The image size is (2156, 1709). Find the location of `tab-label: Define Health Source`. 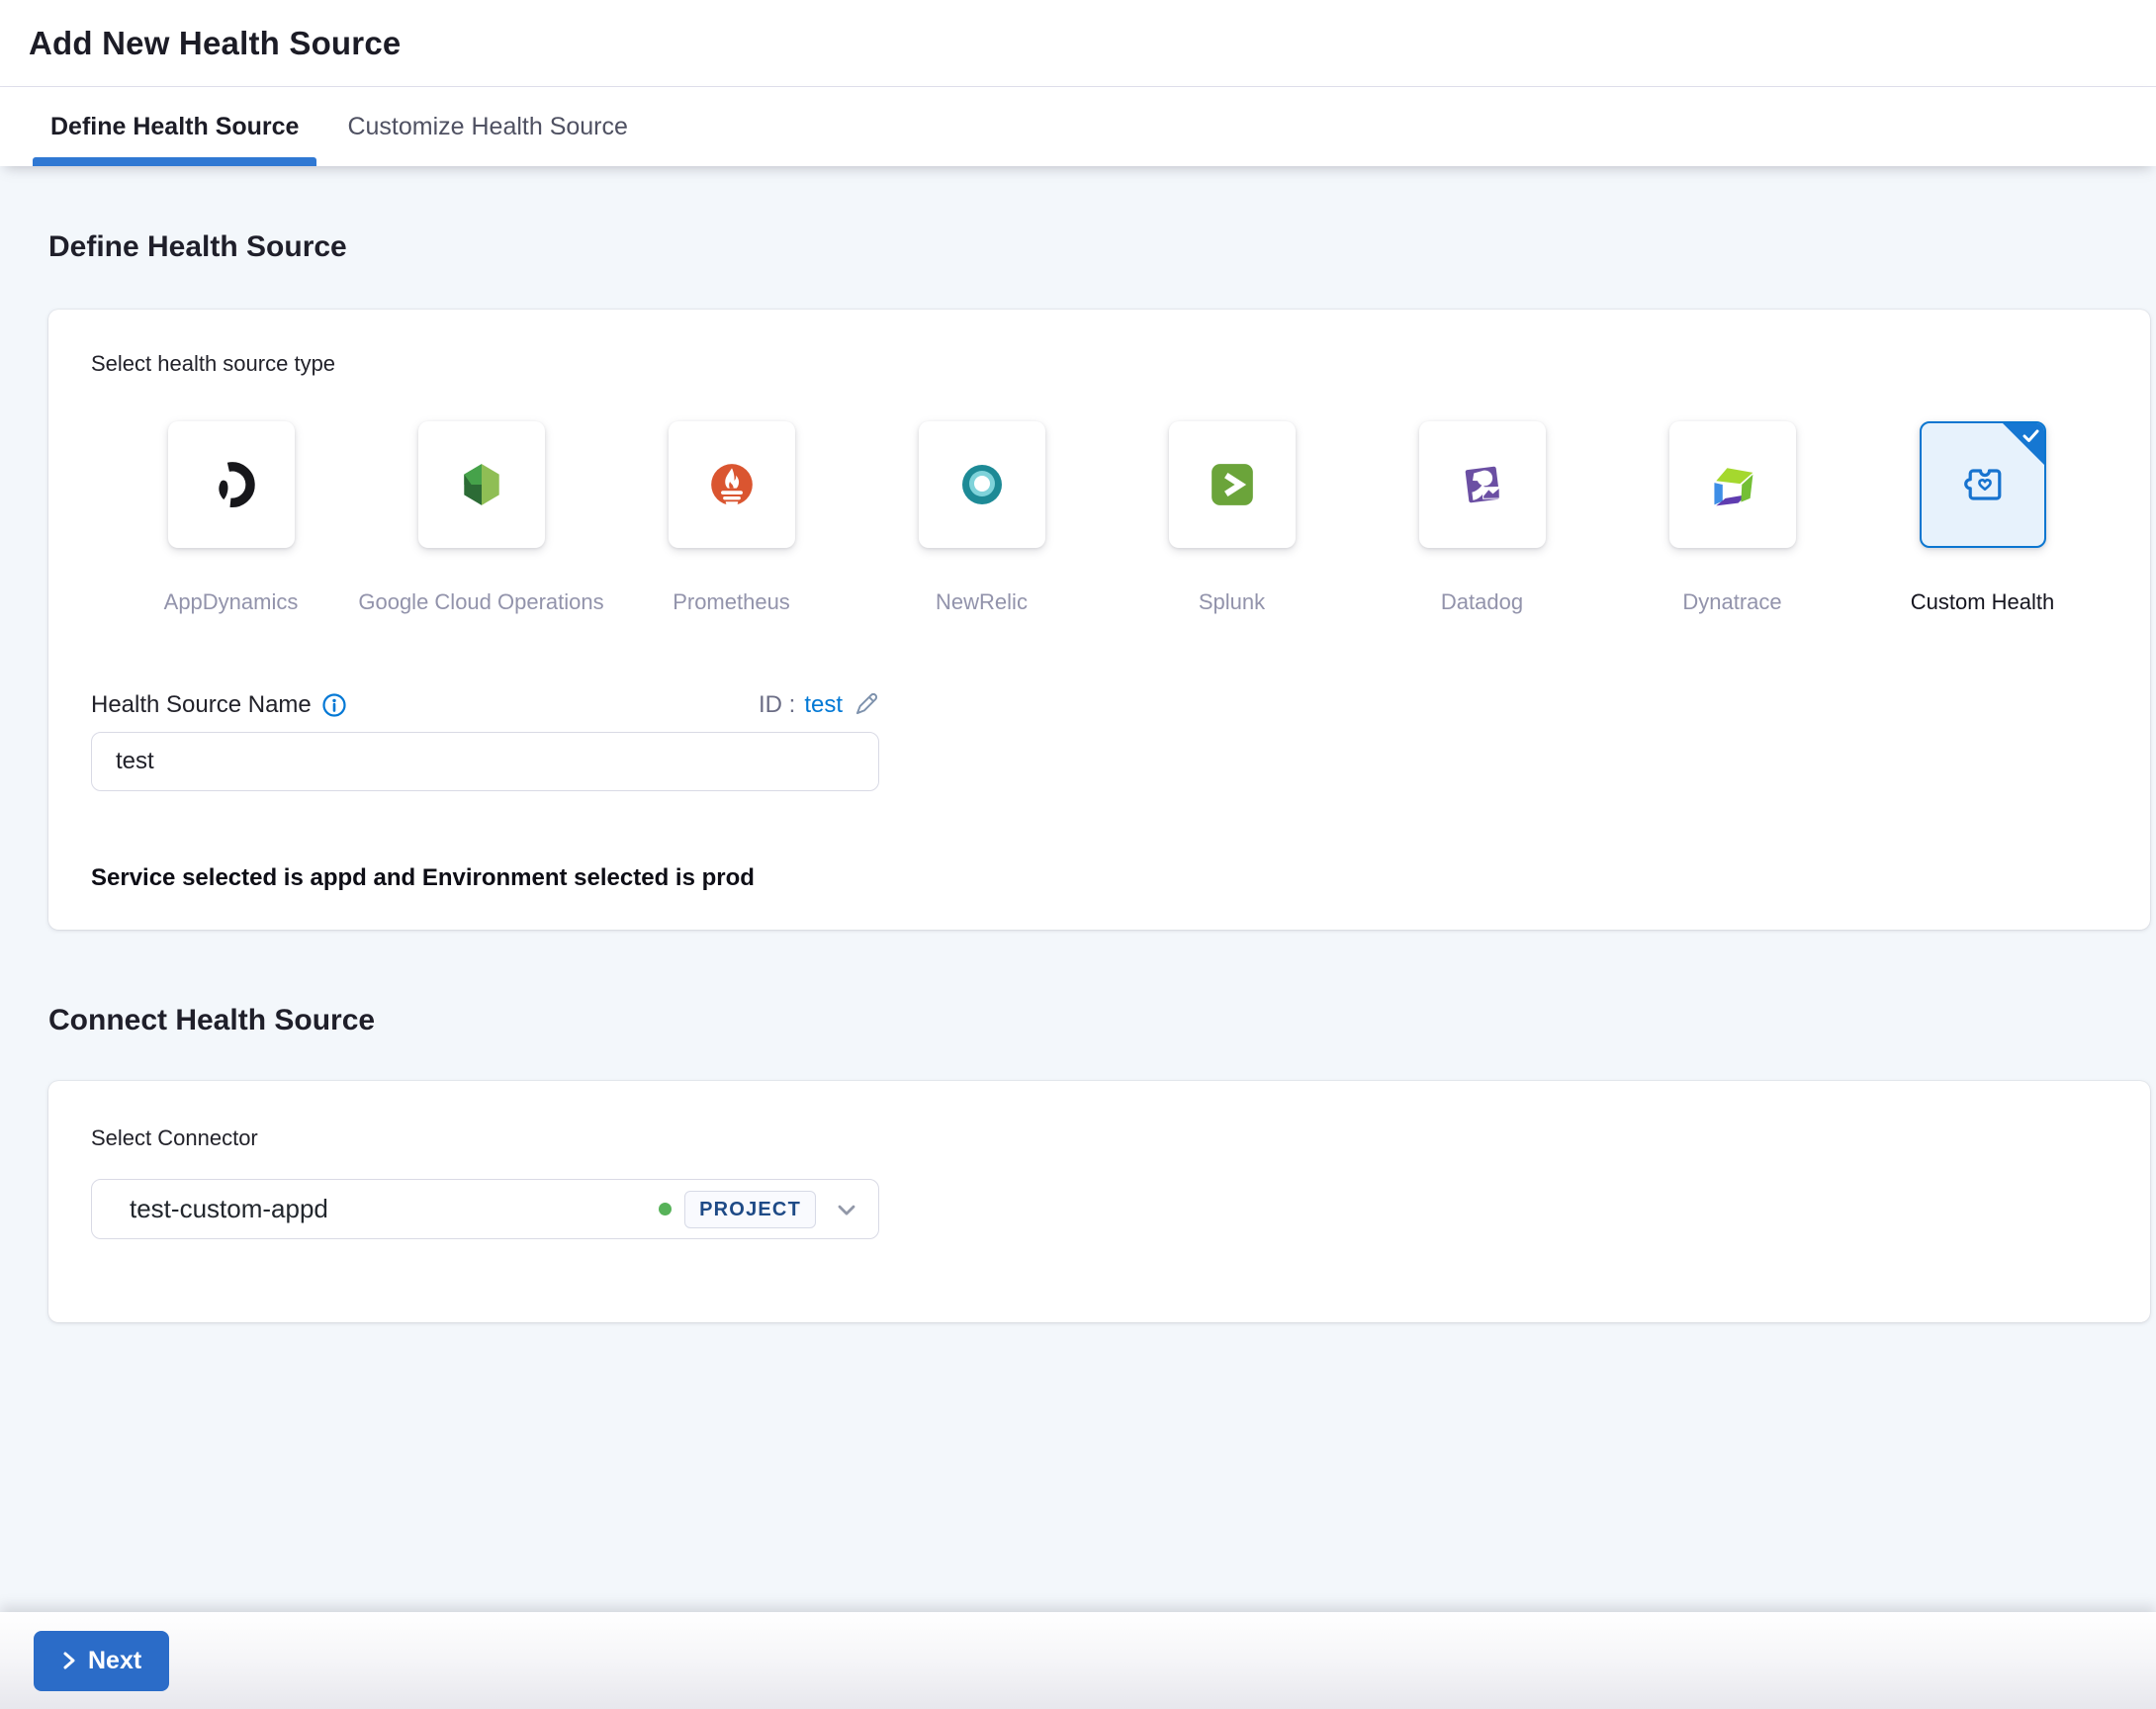

tab-label: Define Health Source is located at coordinates (175, 126).